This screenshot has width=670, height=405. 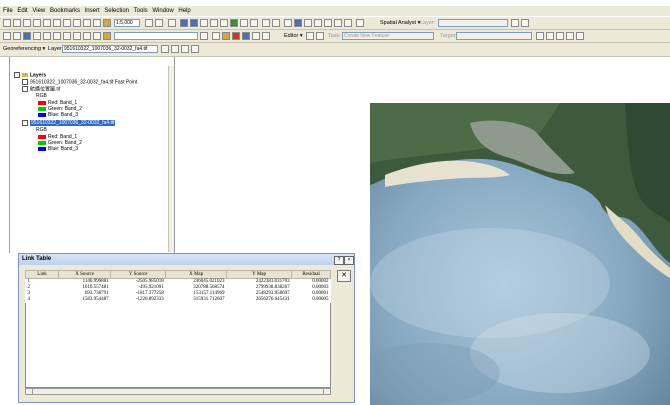 I want to click on column-header-residual: Residual, so click(x=311, y=274).